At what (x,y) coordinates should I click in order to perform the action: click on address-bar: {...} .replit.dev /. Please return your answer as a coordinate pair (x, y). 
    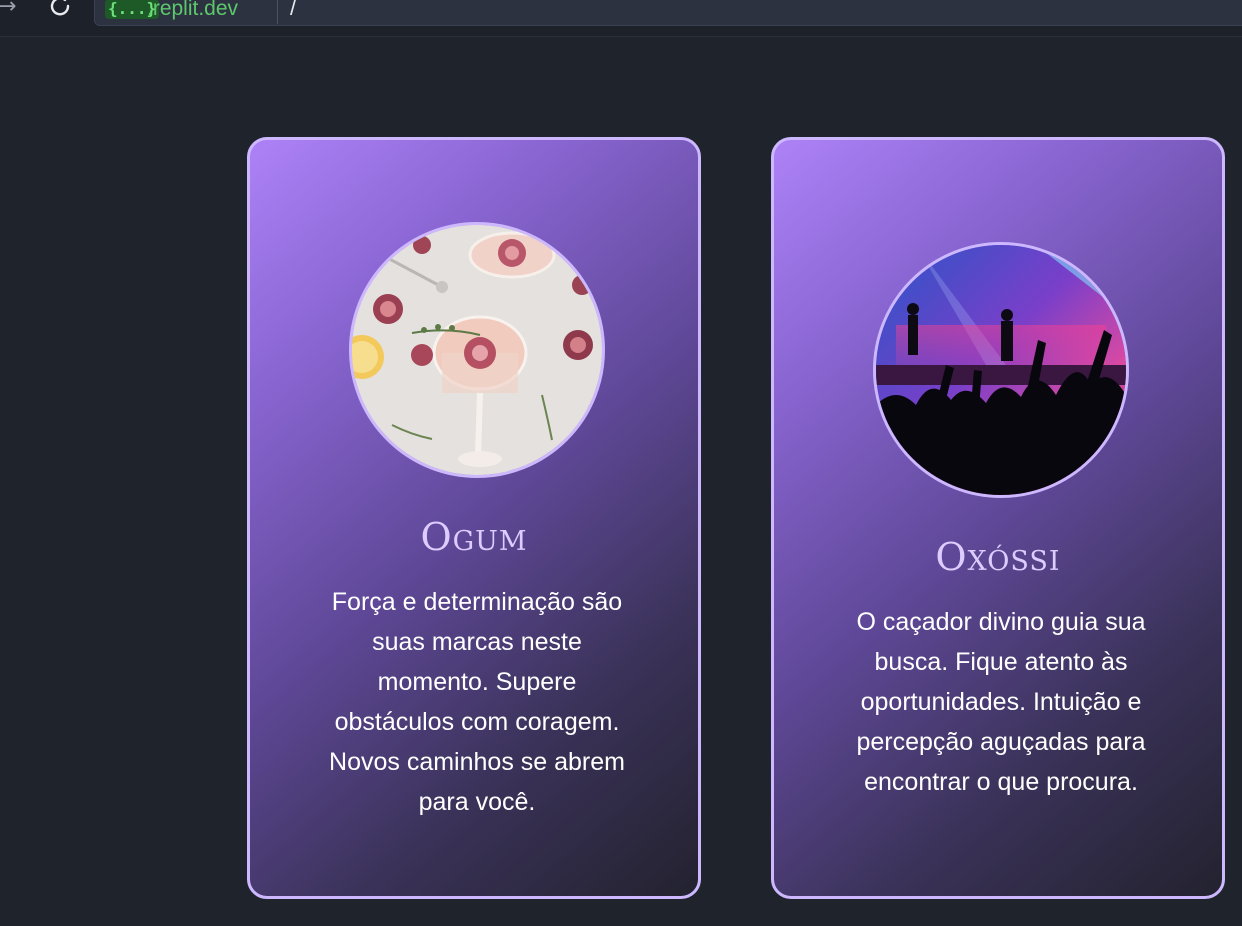
    Looking at the image, I should click on (668, 13).